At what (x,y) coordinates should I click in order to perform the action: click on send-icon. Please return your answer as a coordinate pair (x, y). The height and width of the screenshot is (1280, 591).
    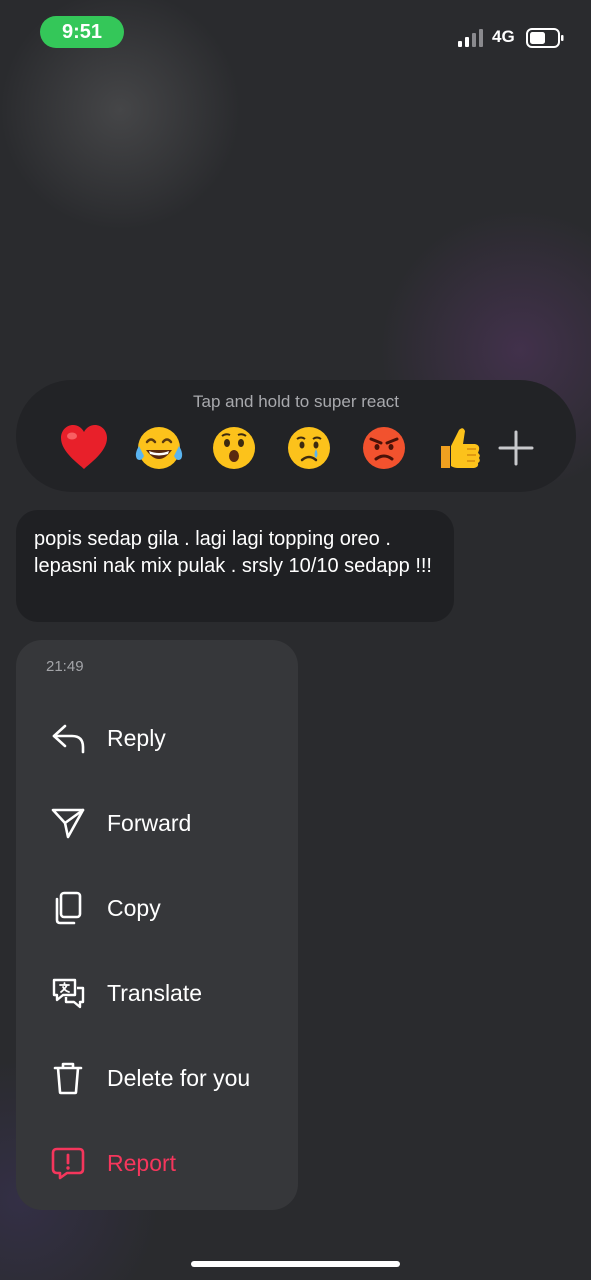
    Looking at the image, I should click on (68, 823).